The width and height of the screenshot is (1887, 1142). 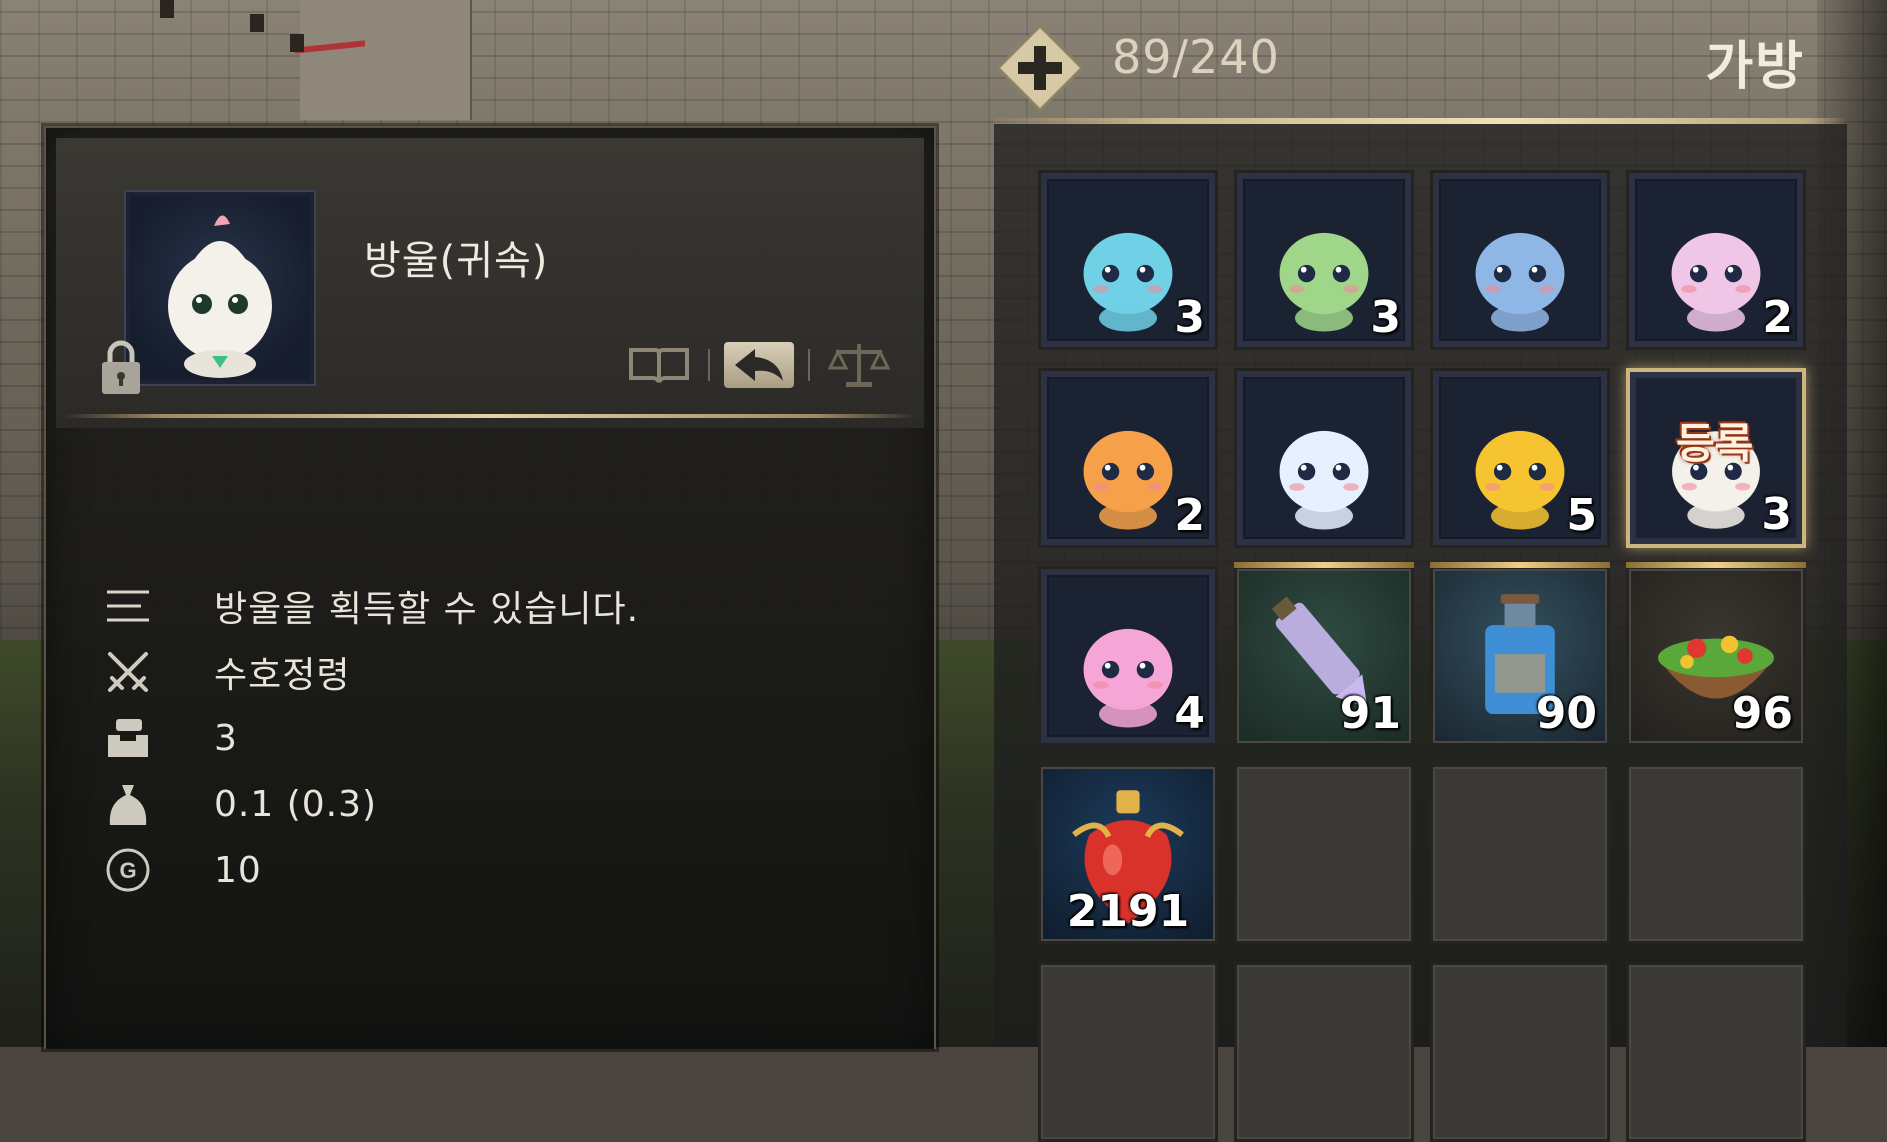 I want to click on item-quantity: 90, so click(x=1566, y=713).